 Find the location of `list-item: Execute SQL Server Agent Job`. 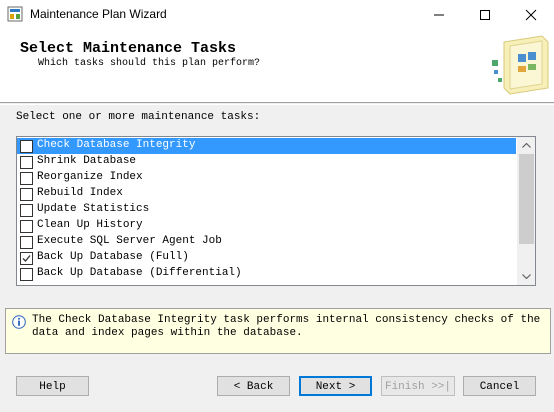

list-item: Execute SQL Server Agent Job is located at coordinates (266, 242).